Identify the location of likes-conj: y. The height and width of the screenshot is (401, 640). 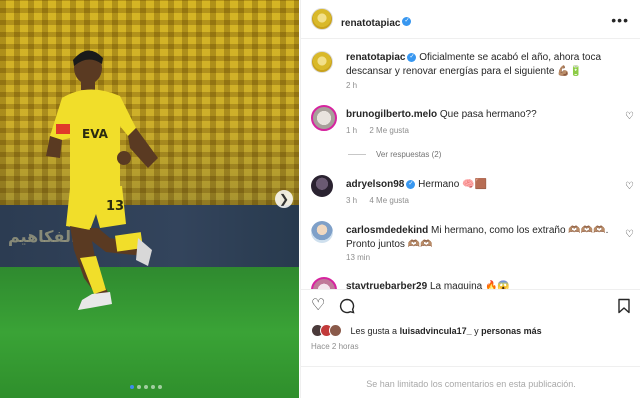
(476, 330).